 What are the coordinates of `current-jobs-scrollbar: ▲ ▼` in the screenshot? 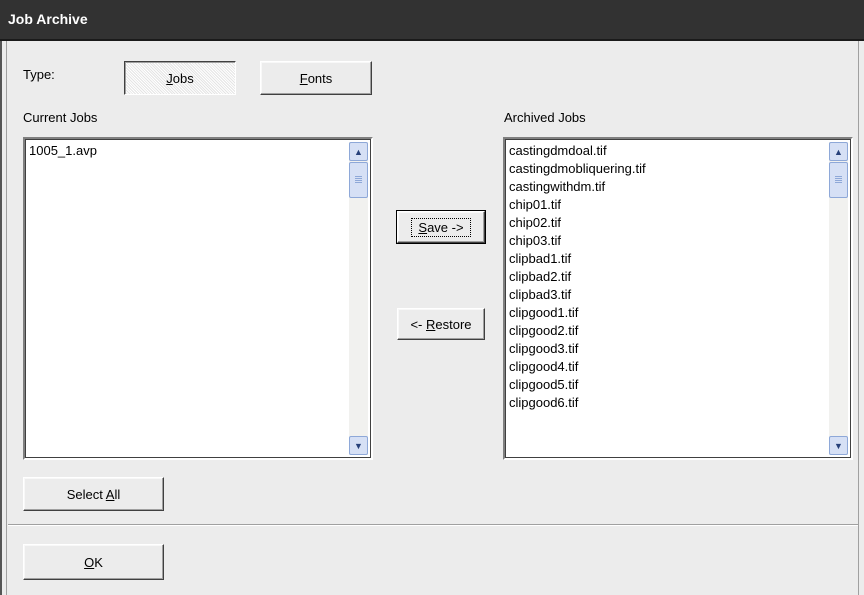 It's located at (358, 298).